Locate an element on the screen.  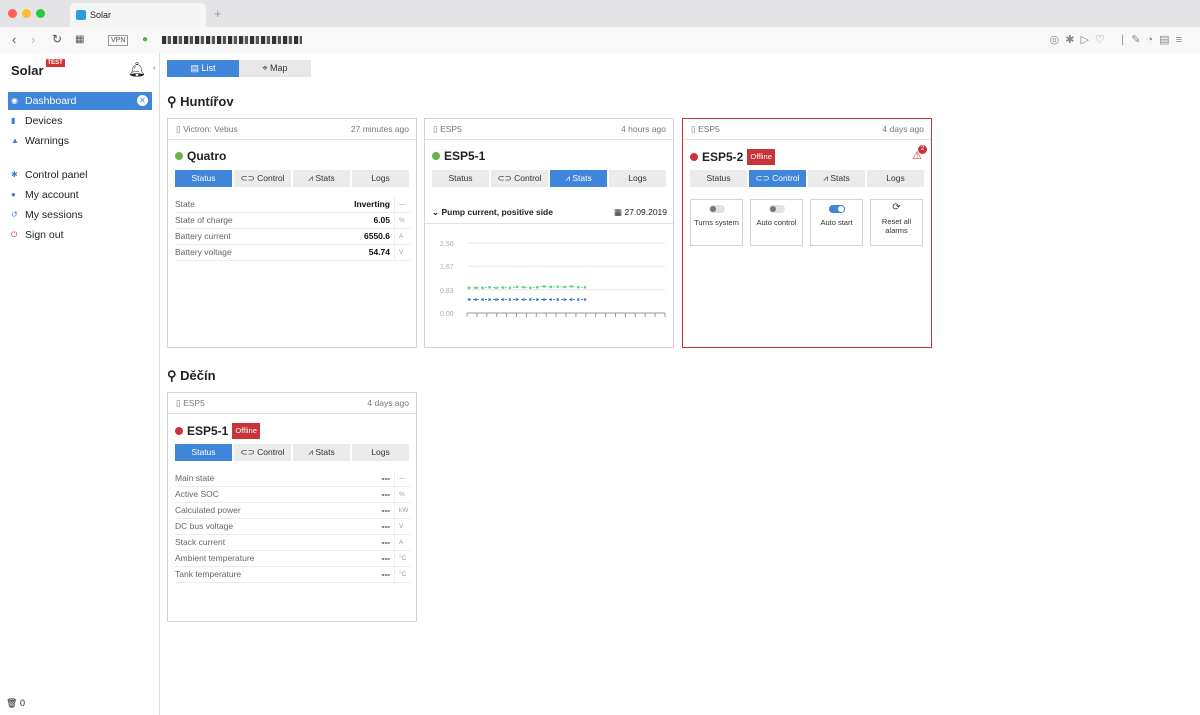
auto-start-toggle: Auto start is located at coordinates (836, 222).